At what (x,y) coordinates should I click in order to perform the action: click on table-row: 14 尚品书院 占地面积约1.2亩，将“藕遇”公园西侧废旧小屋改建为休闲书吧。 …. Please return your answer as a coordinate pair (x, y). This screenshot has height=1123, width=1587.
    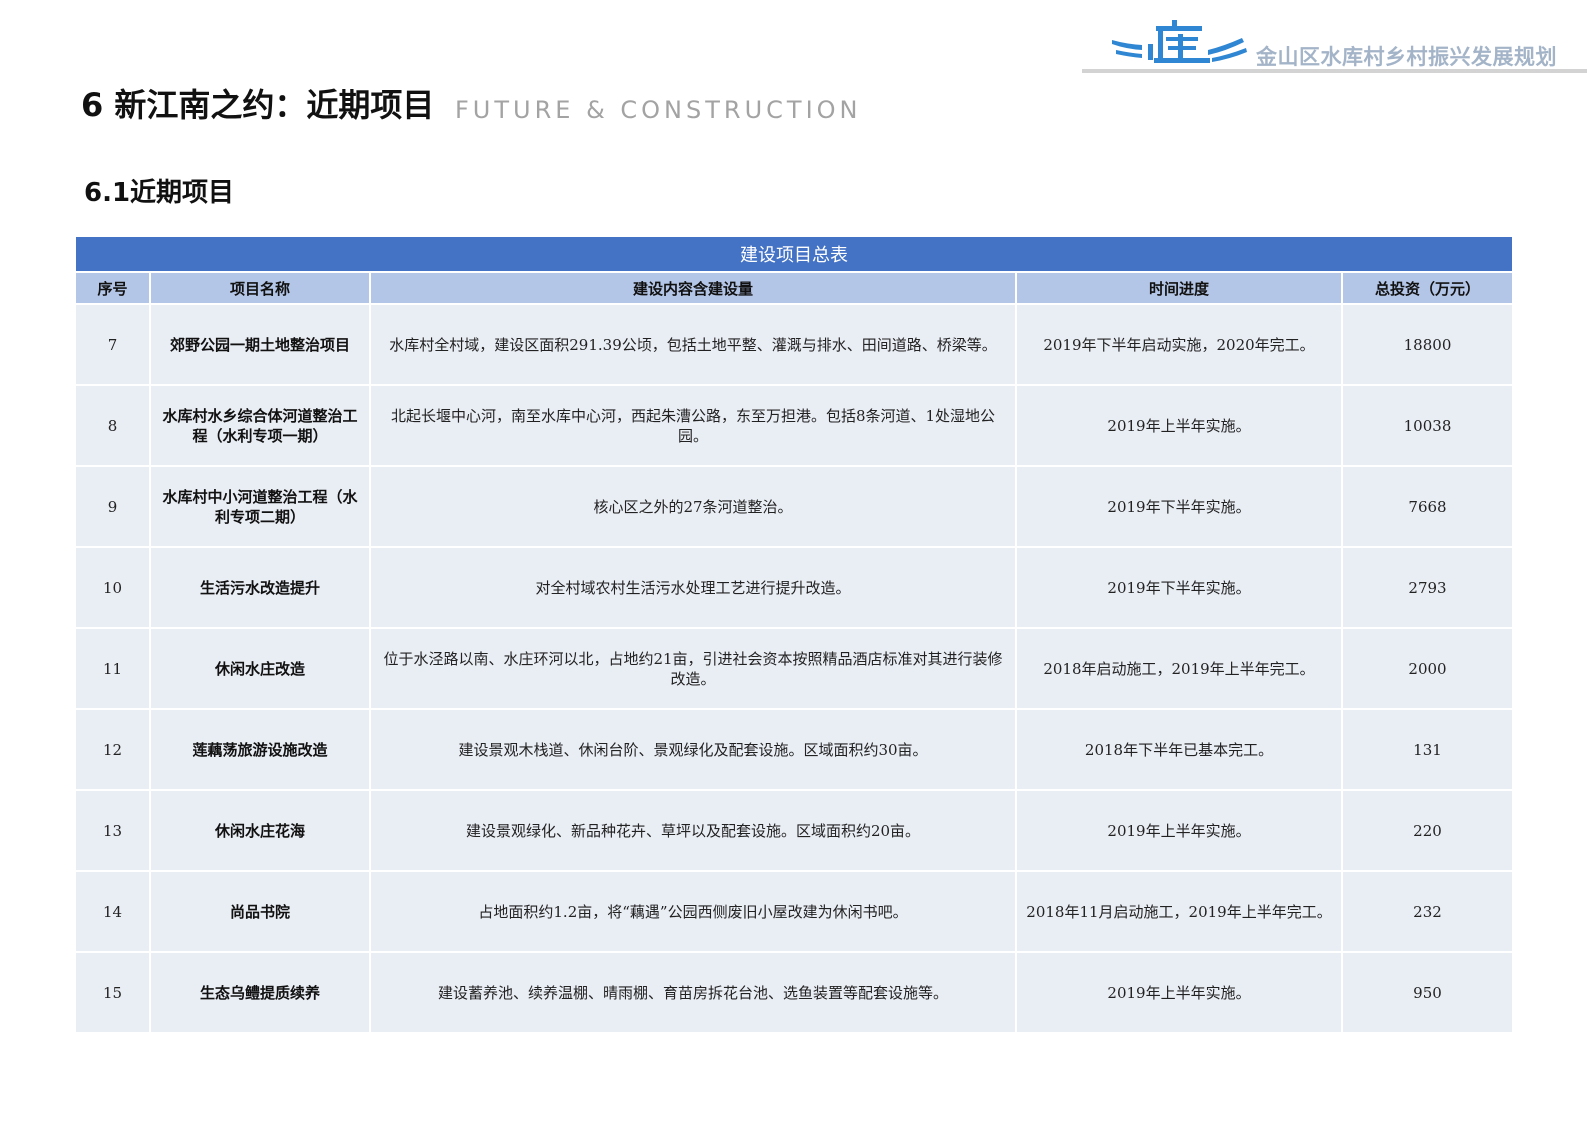
    Looking at the image, I should click on (794, 912).